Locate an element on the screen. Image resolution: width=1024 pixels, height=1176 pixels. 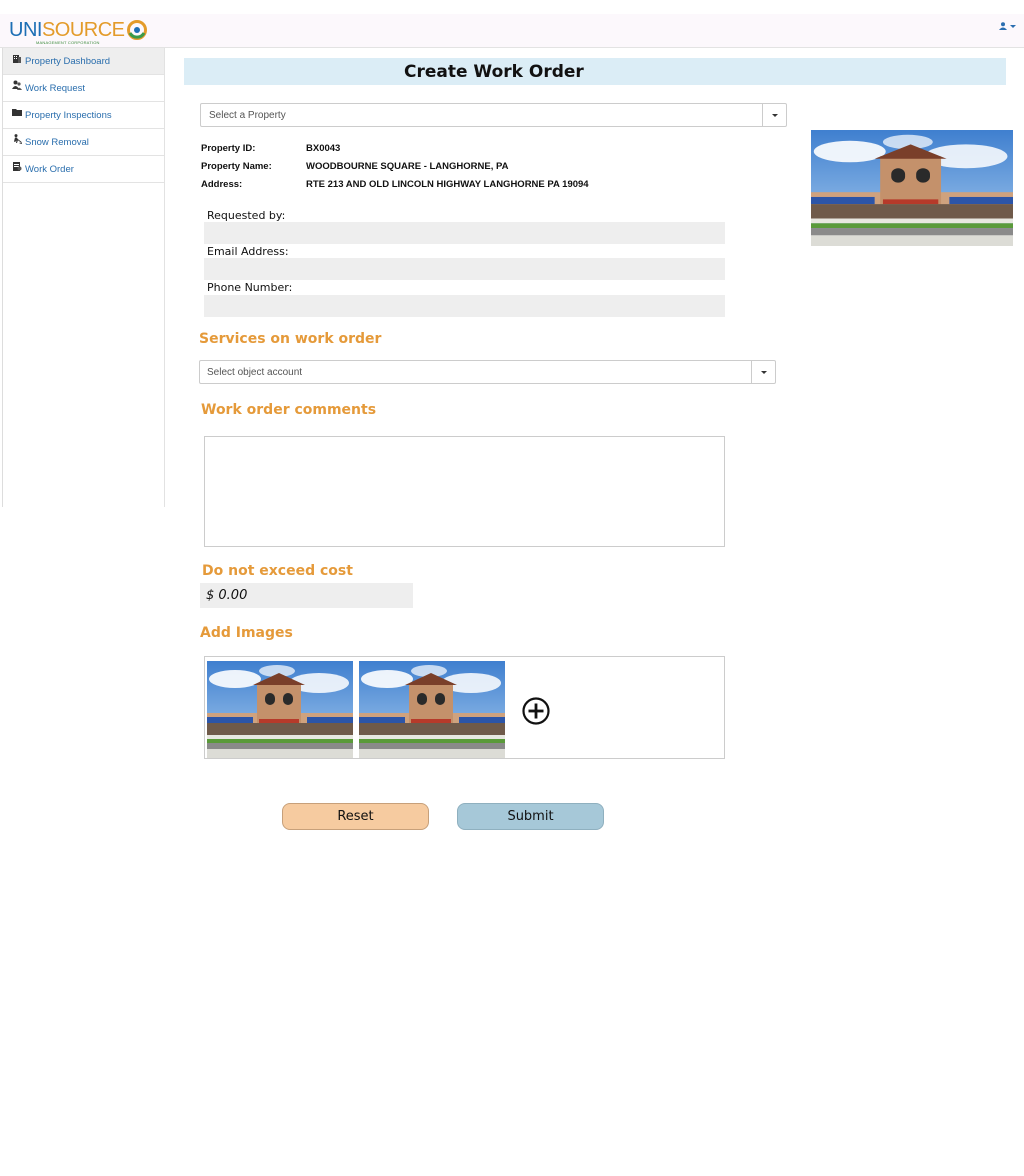
requested-by-field is located at coordinates (464, 233).